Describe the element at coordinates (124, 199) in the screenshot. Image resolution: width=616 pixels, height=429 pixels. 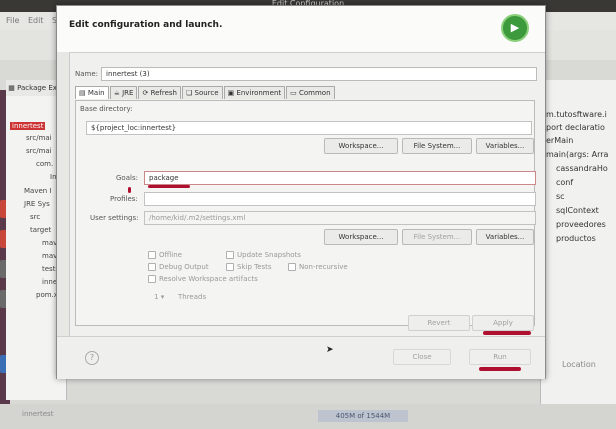
I see `profiles-label: Profiles:` at that location.